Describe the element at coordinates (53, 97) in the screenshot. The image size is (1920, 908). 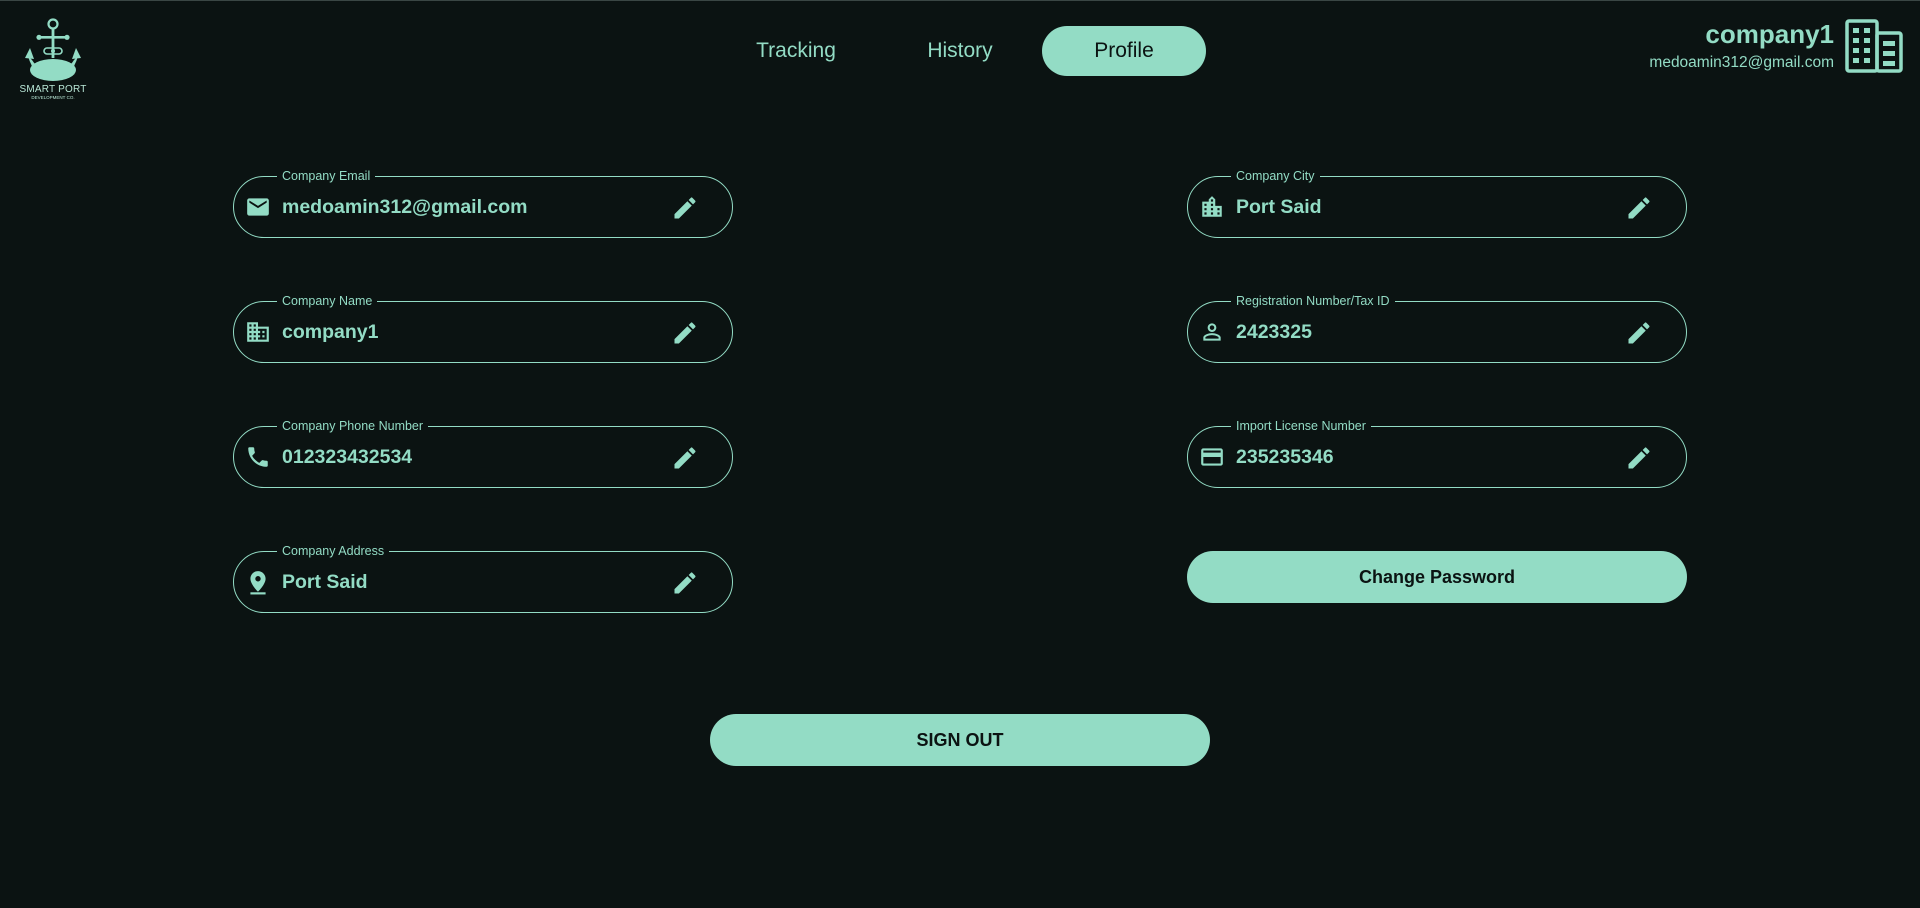
I see `logo-subtitle: DEVELOPMENT CO.` at that location.